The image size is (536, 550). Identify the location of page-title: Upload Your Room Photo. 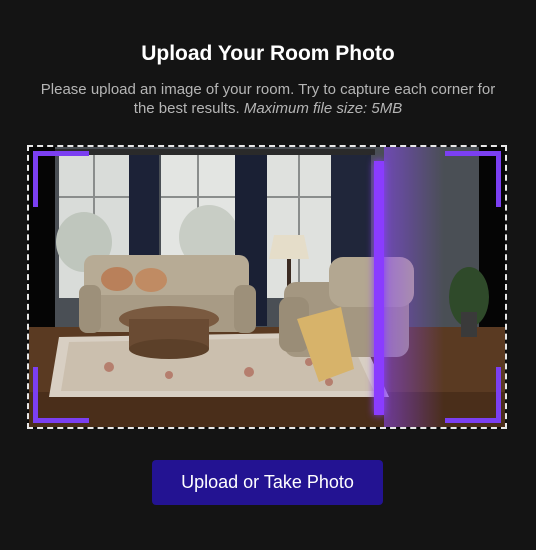
(268, 53).